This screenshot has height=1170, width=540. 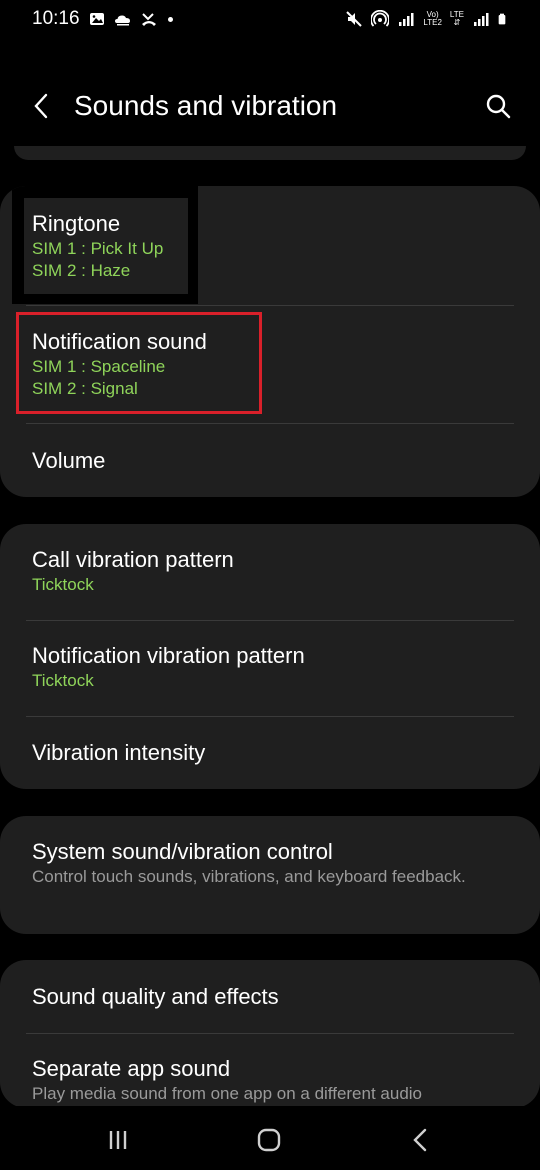 I want to click on status-time: 10:16, so click(x=56, y=18).